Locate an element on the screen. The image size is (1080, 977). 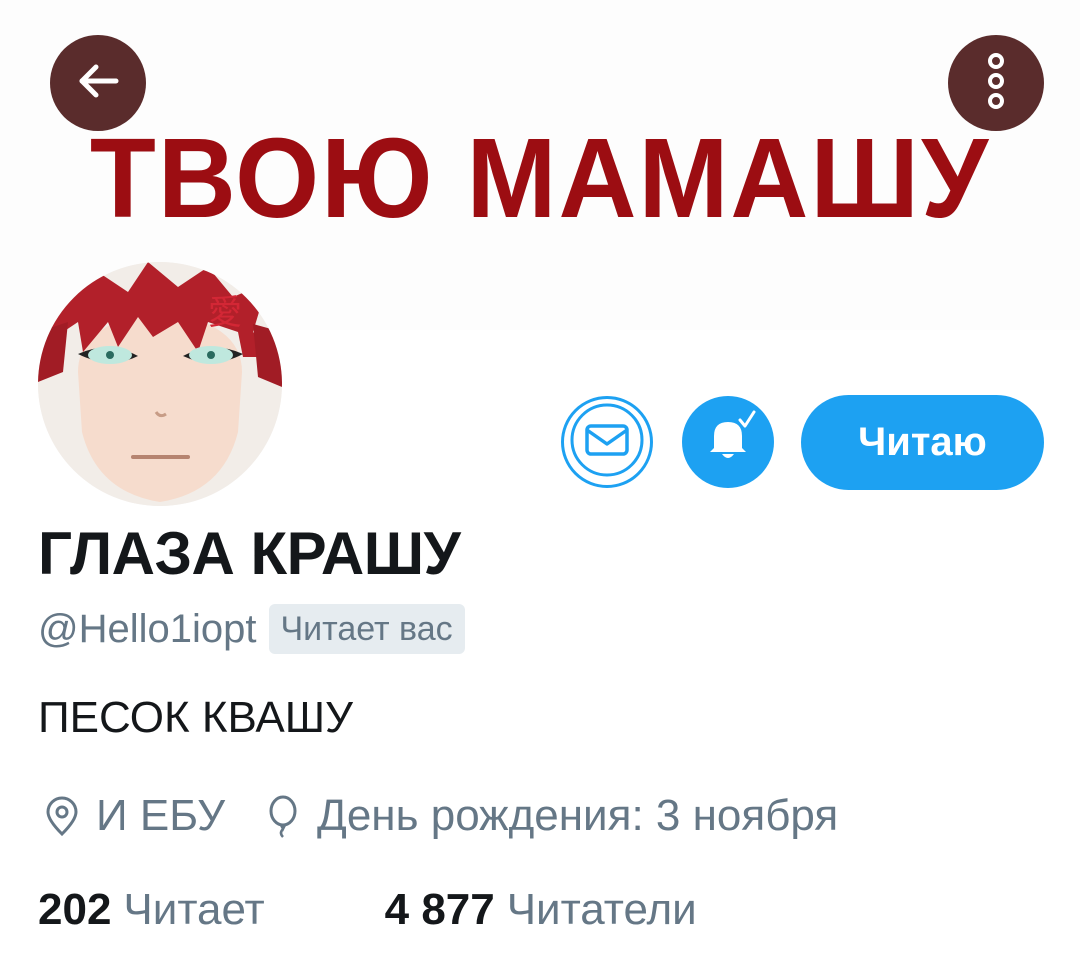
profile-meta: И ЕБУ День рождения: 3 ноября is located at coordinates (455, 816).